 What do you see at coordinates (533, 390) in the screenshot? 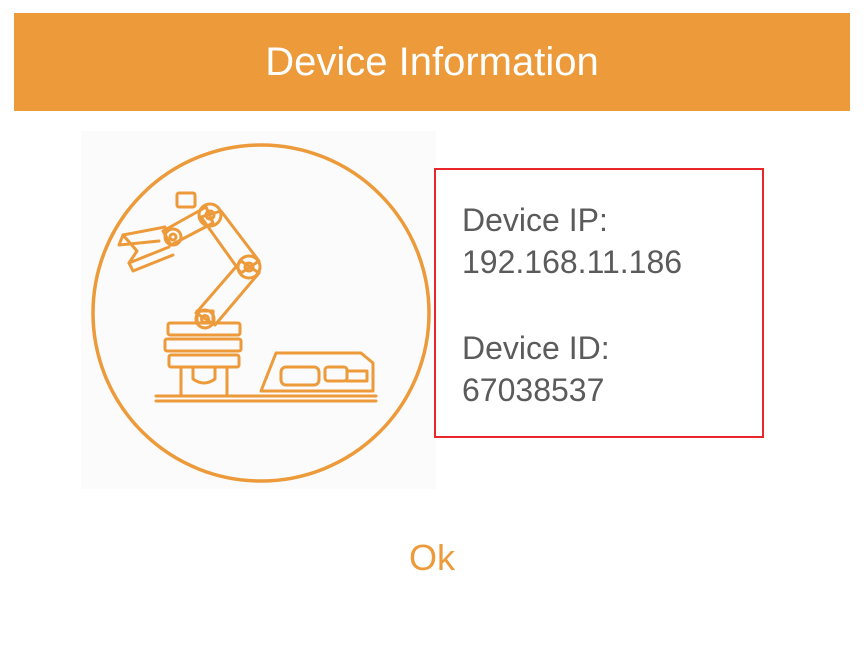
I see `device-id-value: 67038537` at bounding box center [533, 390].